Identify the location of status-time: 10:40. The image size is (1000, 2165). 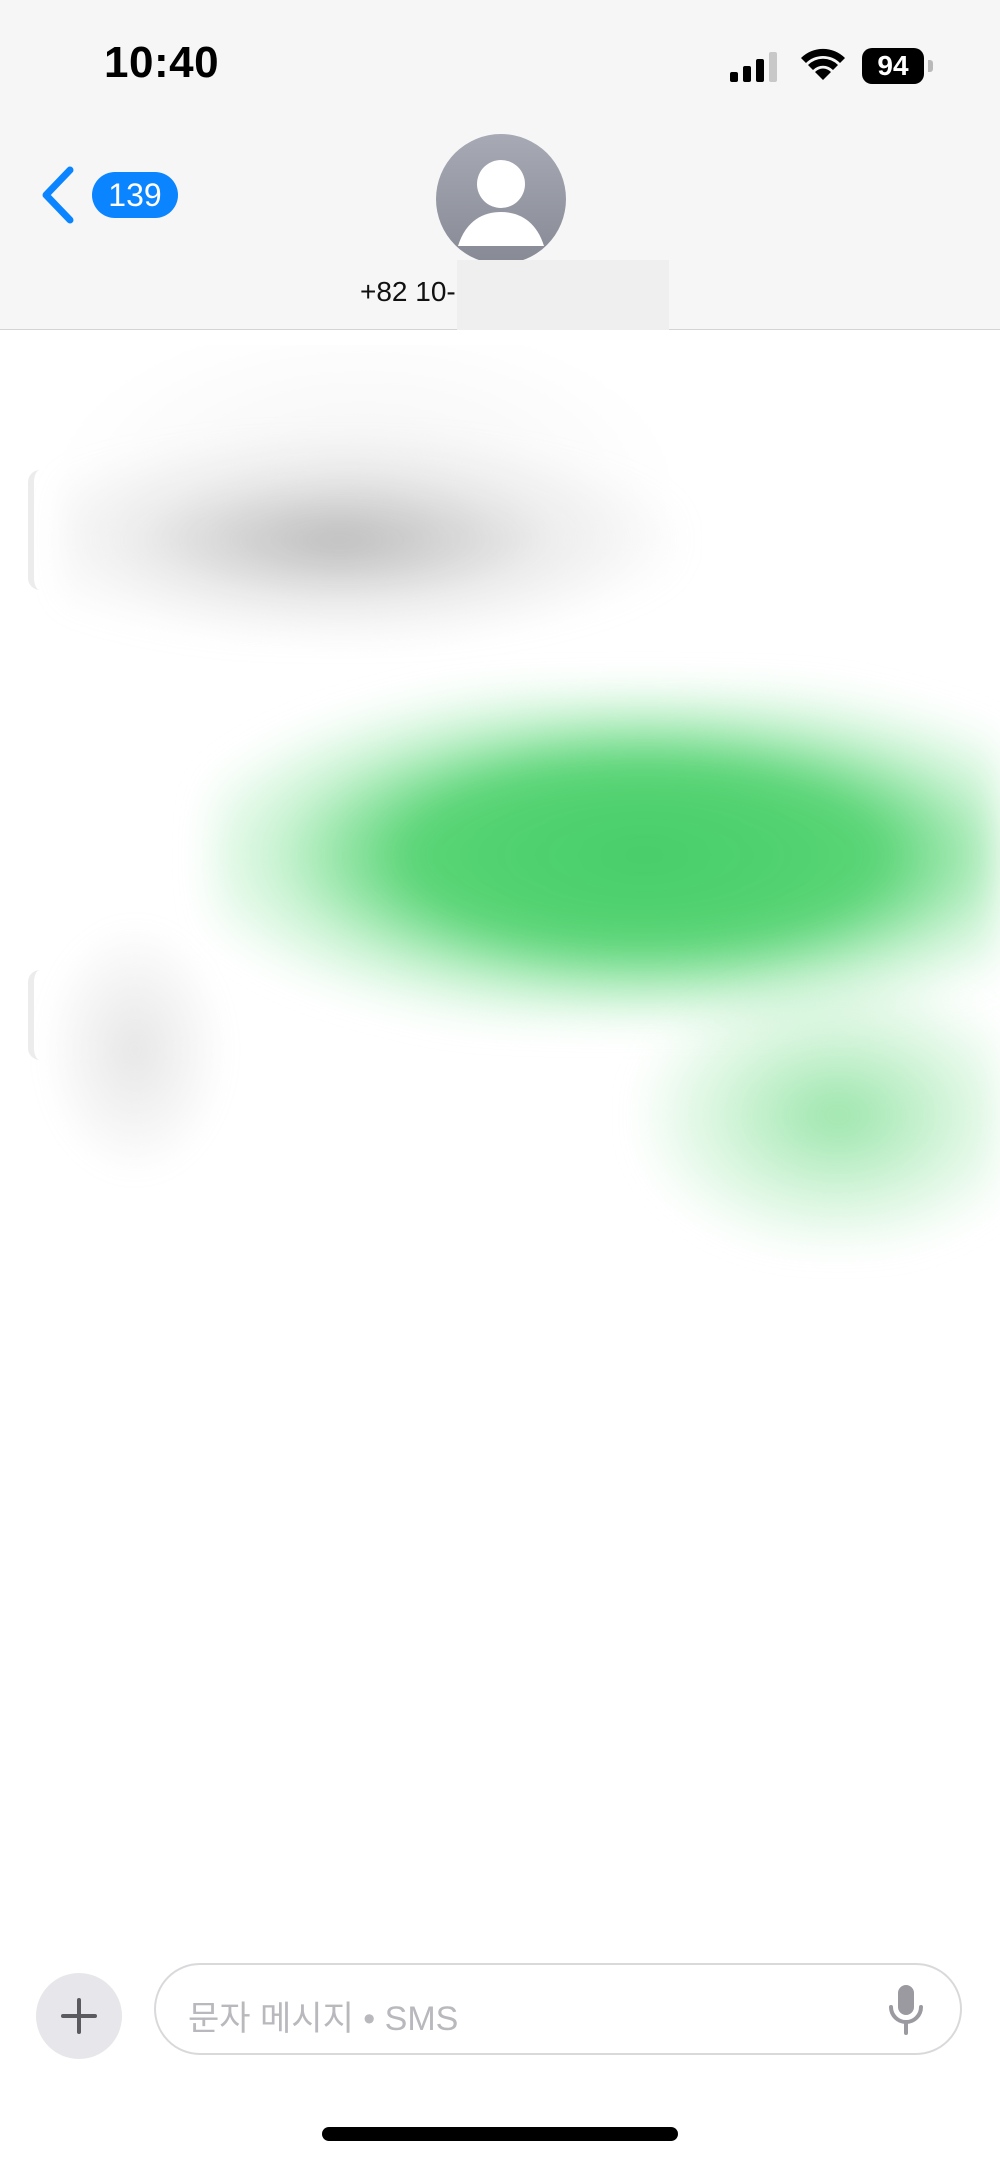
(162, 62).